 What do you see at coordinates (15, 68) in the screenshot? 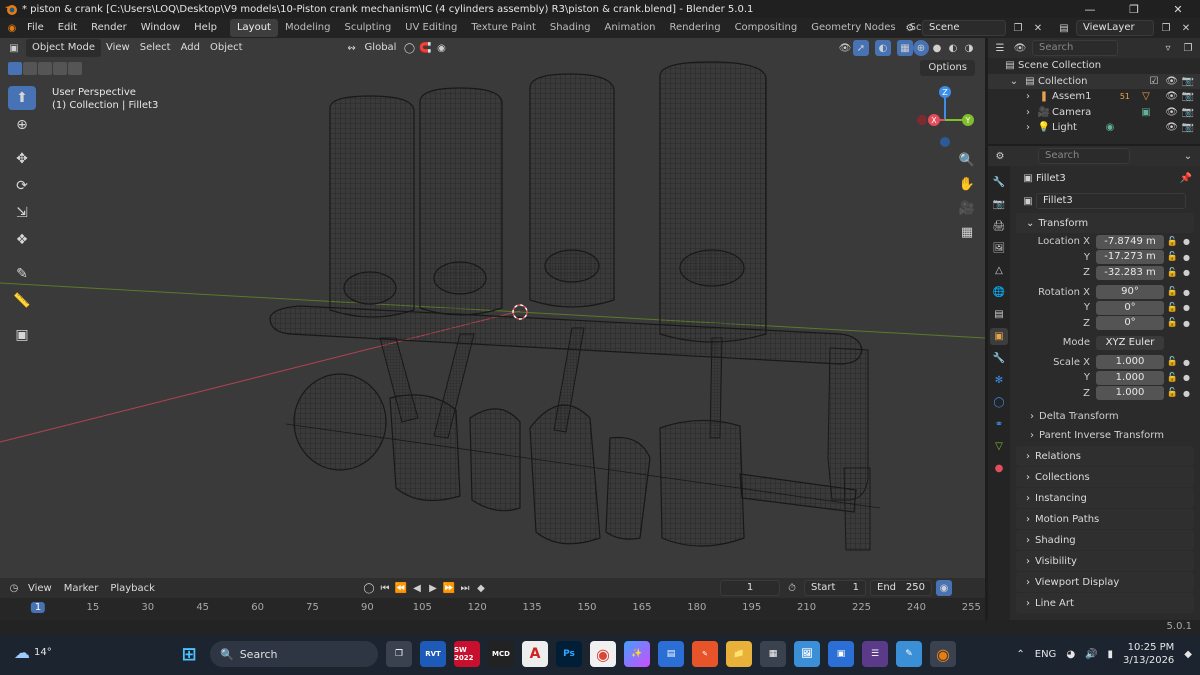
I see `select-new-icon` at bounding box center [15, 68].